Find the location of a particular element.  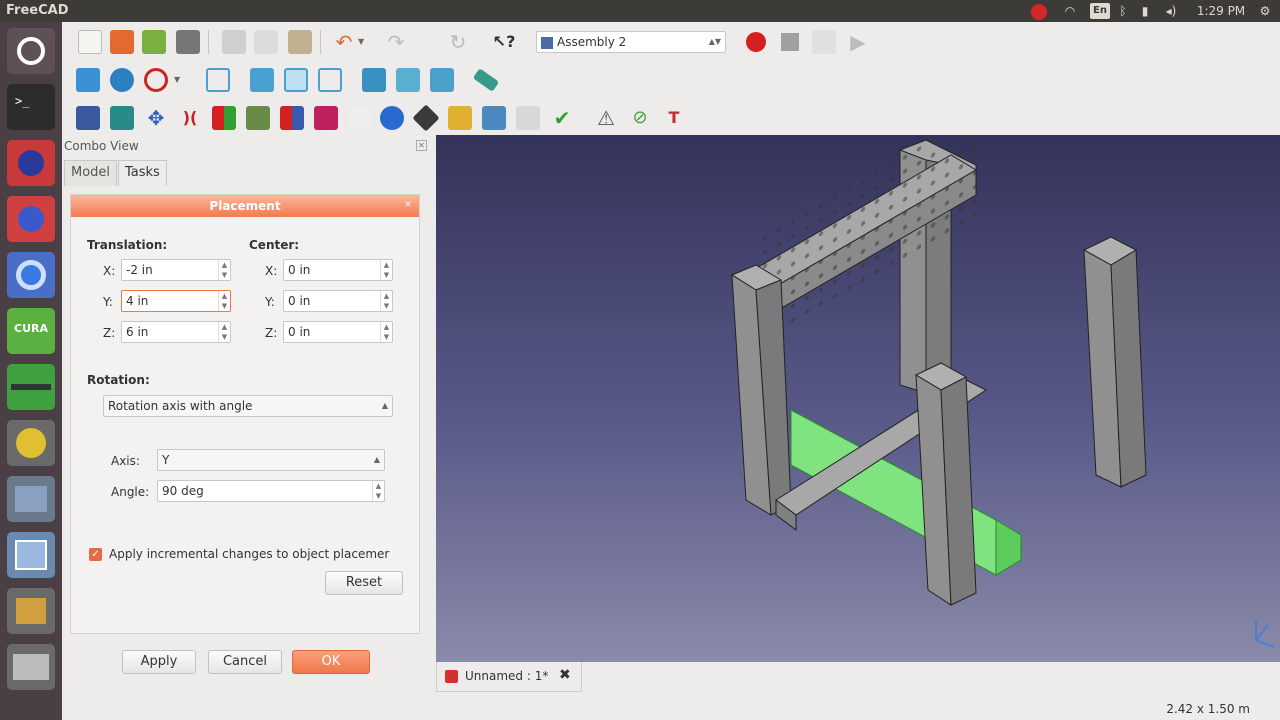

translation-z-input: 6 in ▲ ▼ is located at coordinates (176, 332).